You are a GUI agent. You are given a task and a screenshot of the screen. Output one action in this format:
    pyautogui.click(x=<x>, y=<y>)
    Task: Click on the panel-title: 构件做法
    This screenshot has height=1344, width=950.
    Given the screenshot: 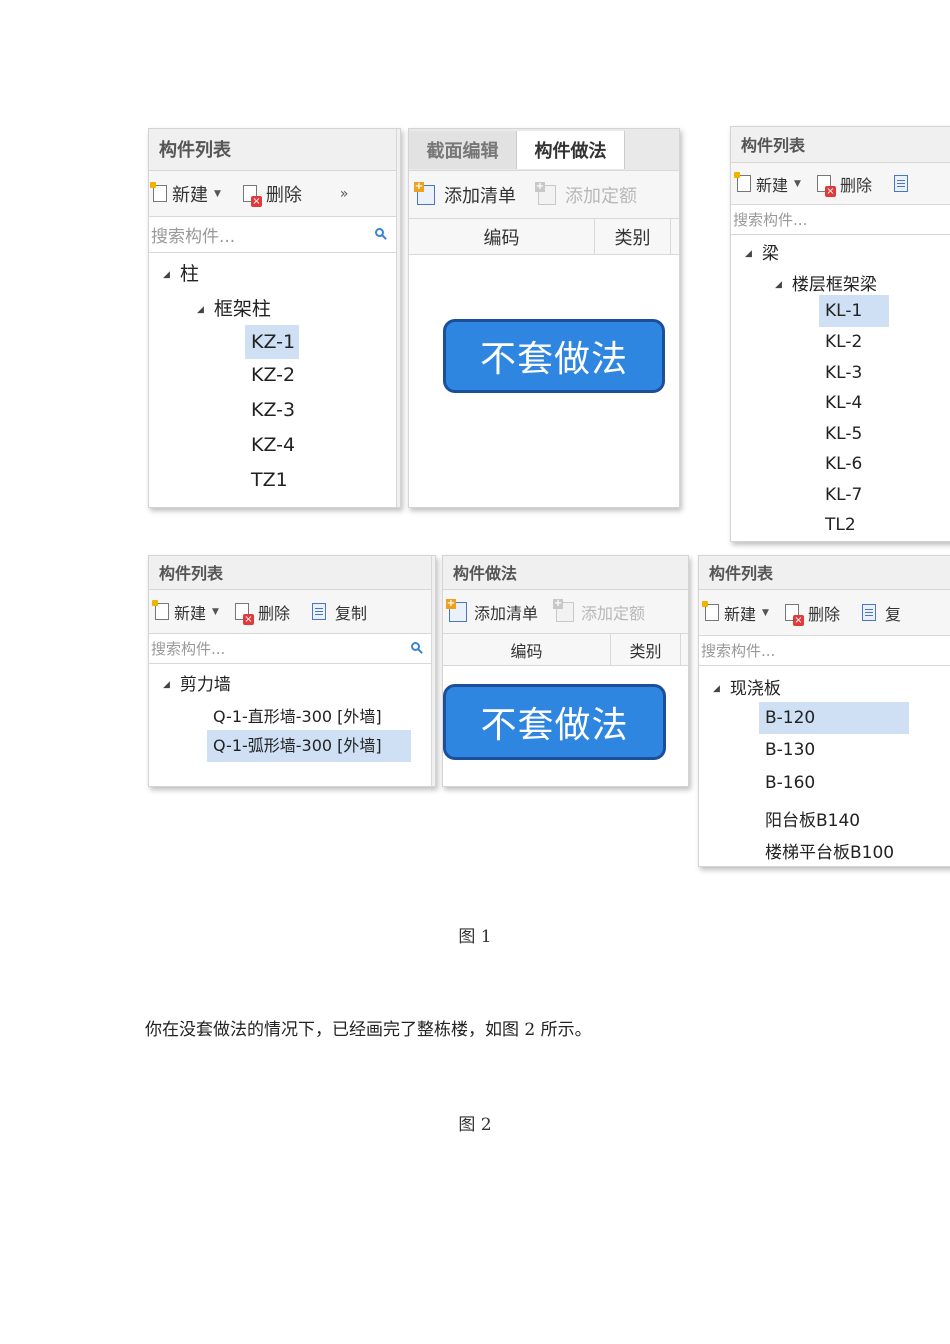 What is the action you would take?
    pyautogui.click(x=485, y=573)
    